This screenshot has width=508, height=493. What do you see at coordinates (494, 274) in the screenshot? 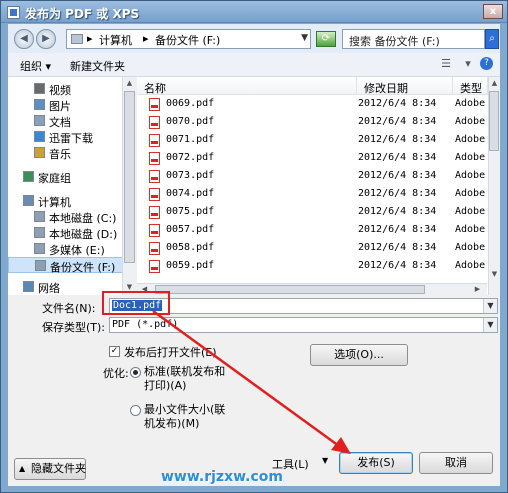
I see `scroll-down-icon: ▼` at bounding box center [494, 274].